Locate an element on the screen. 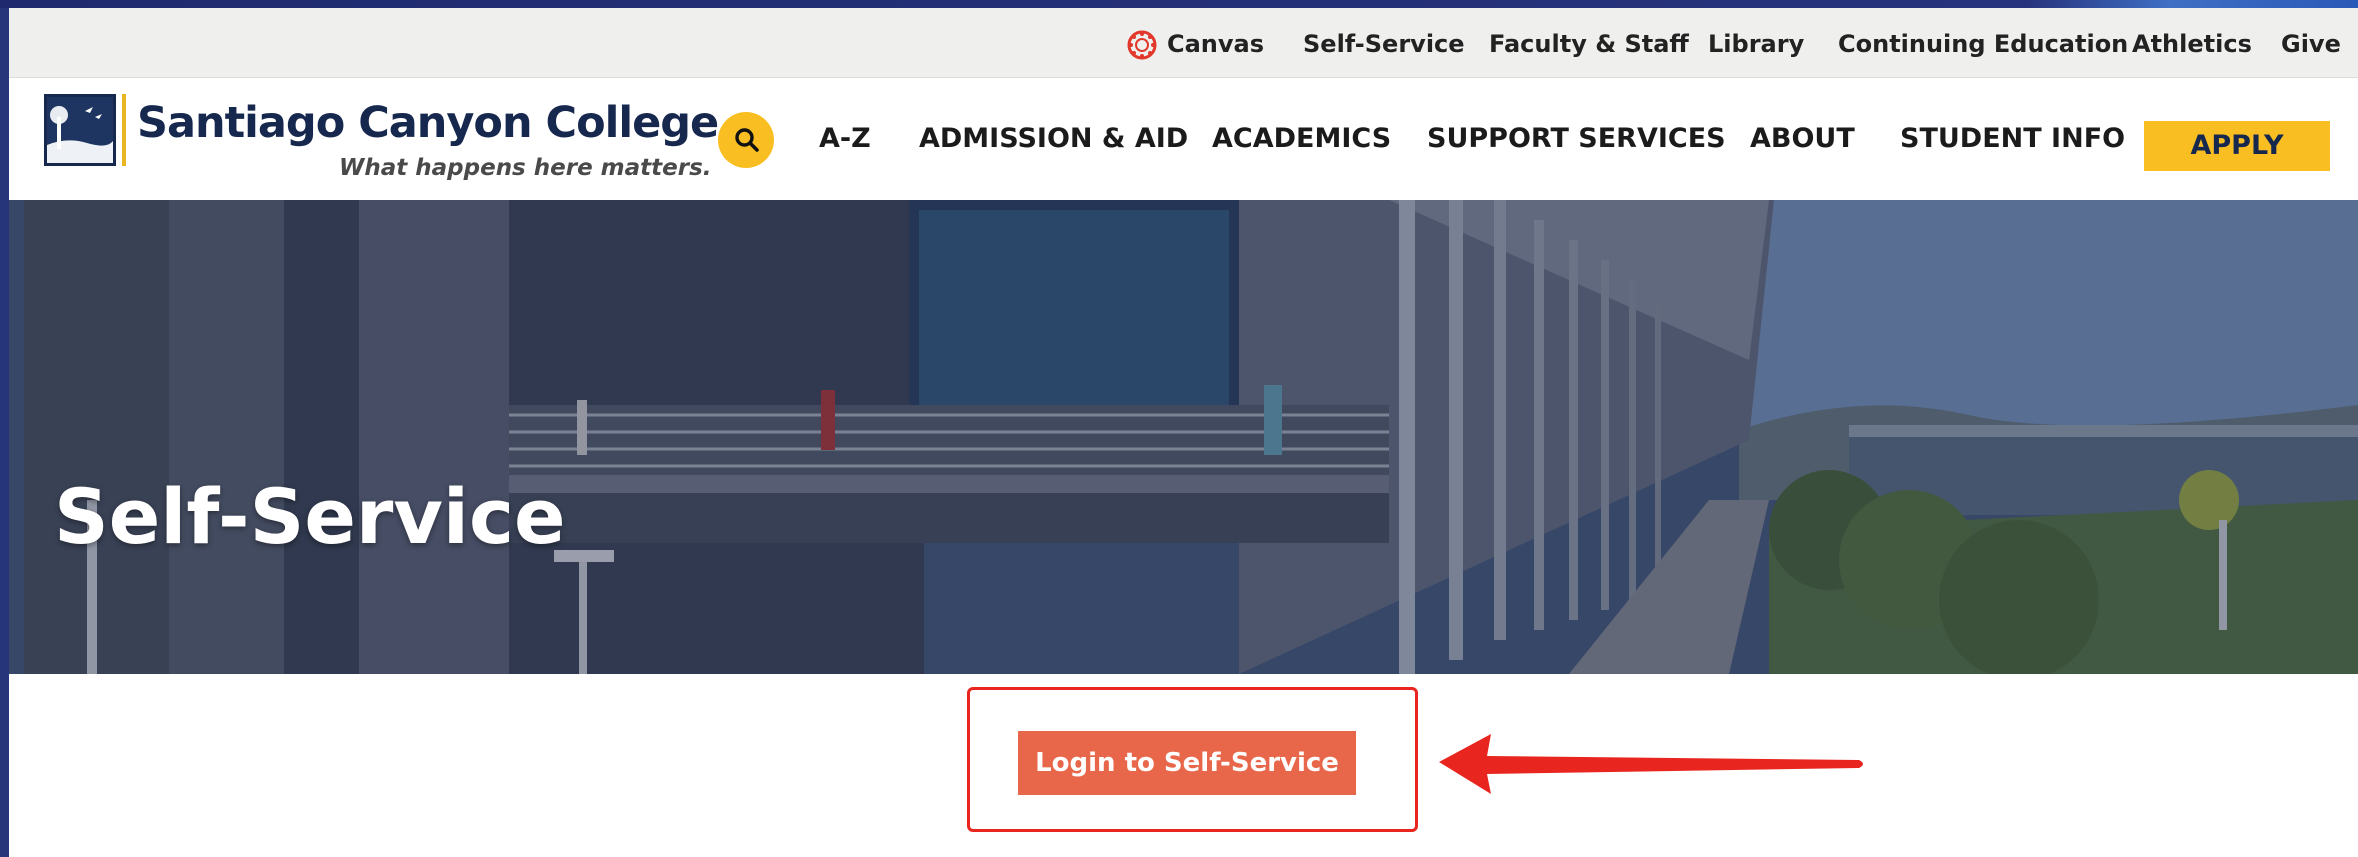 The height and width of the screenshot is (857, 2358). utility-link-self-service: Self-Service is located at coordinates (1384, 44).